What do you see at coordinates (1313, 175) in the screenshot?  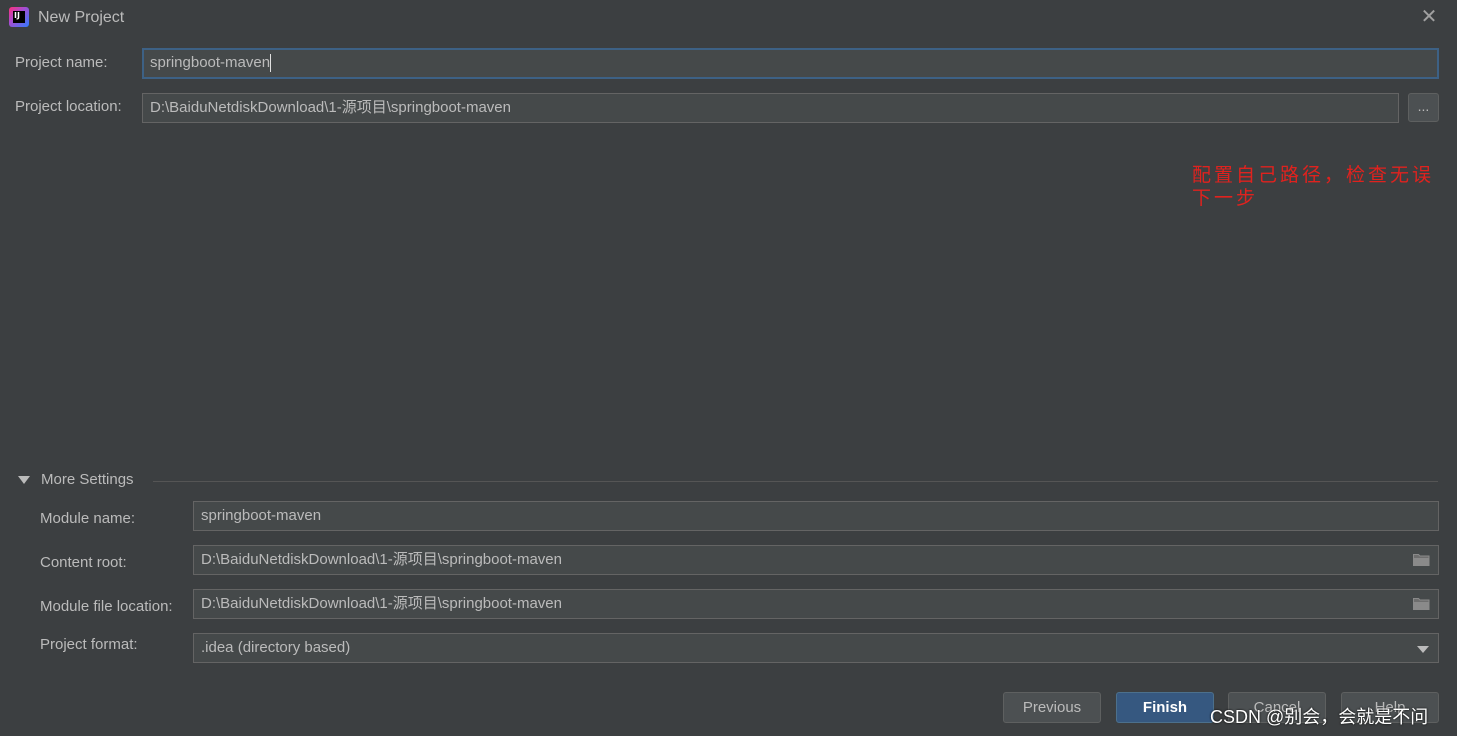 I see `annotation-line-1: 配置自己路径，检查无误` at bounding box center [1313, 175].